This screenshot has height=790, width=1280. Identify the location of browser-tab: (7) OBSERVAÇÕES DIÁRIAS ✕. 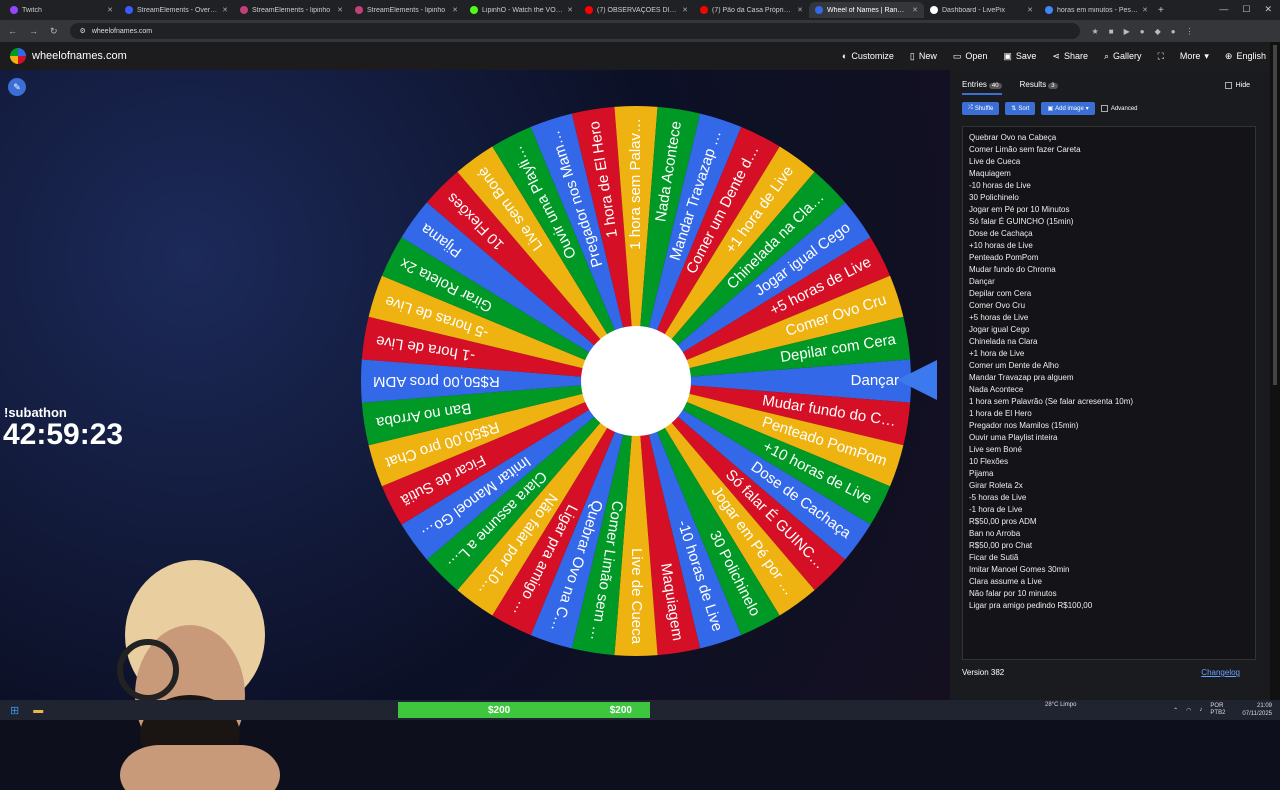
(636, 10).